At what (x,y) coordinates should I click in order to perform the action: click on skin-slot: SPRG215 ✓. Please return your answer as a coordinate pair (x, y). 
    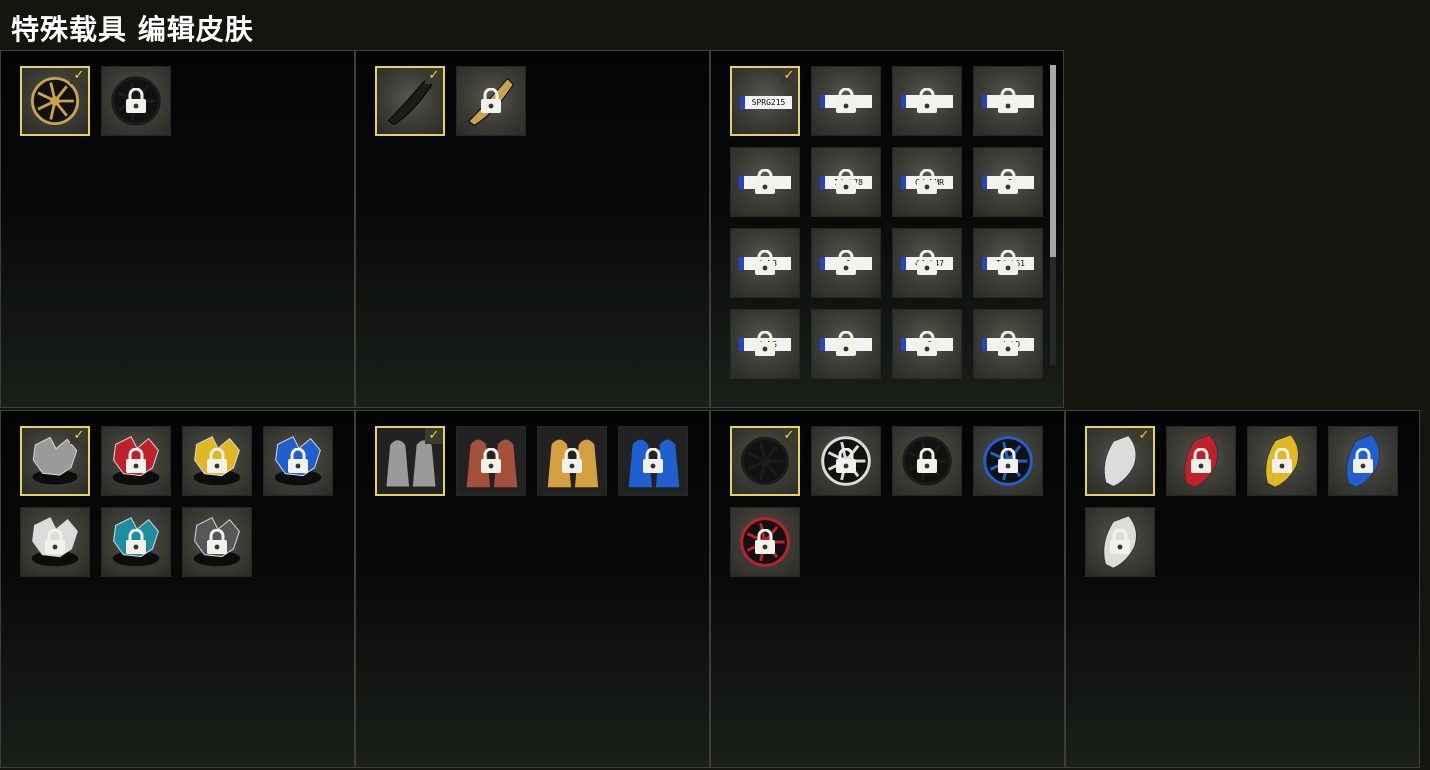
    Looking at the image, I should click on (765, 101).